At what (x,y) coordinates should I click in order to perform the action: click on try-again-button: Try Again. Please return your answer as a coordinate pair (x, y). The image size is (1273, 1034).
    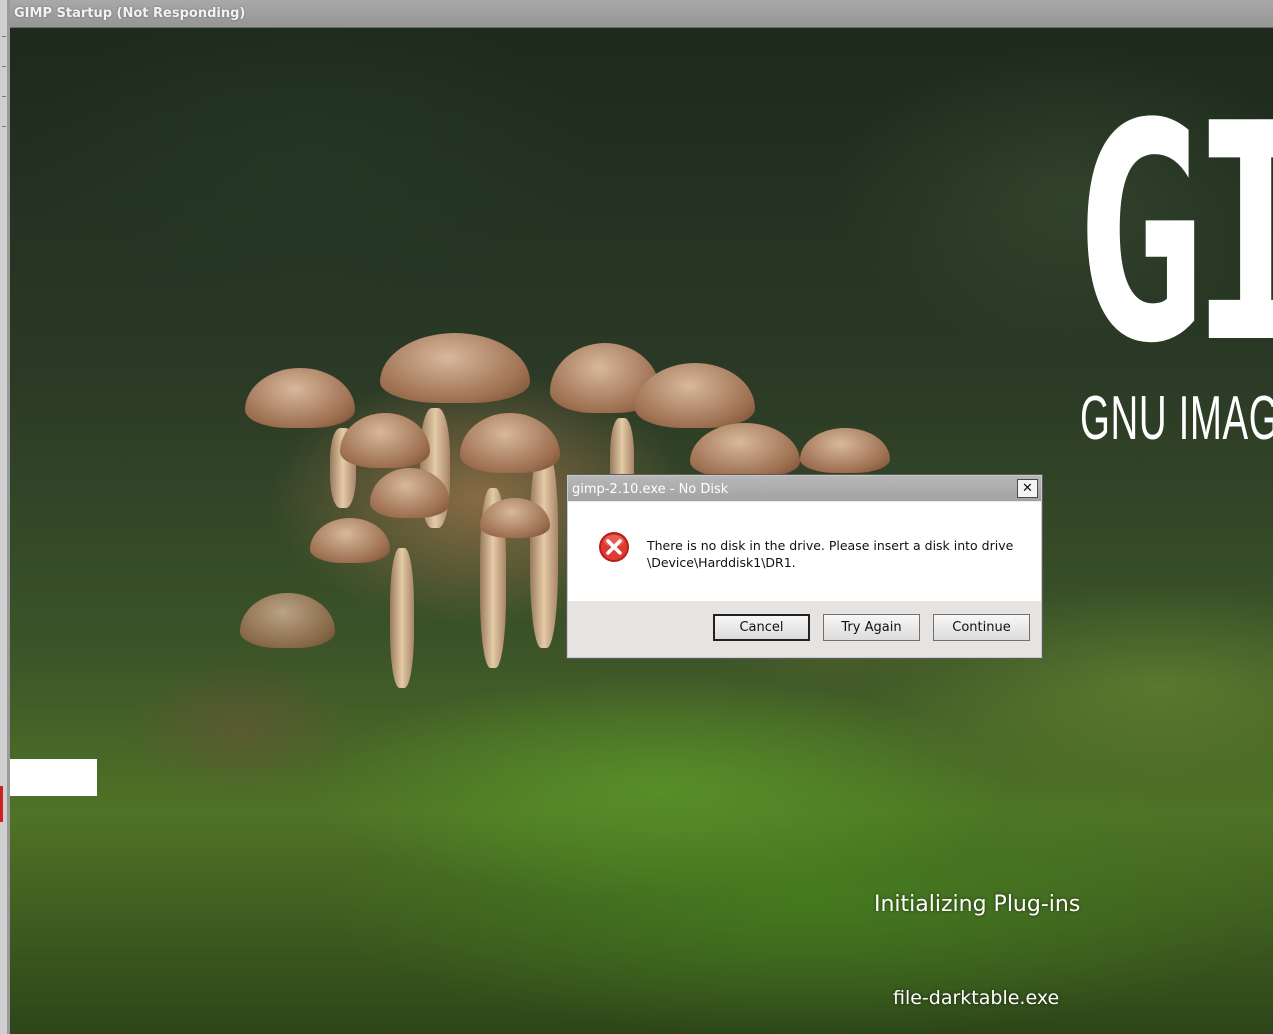
    Looking at the image, I should click on (871, 627).